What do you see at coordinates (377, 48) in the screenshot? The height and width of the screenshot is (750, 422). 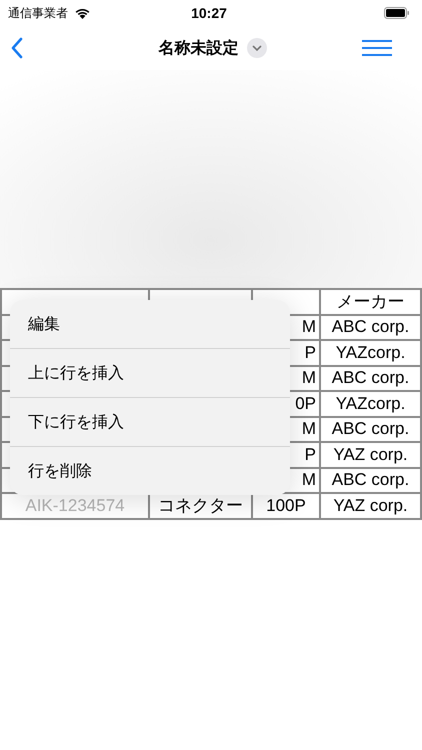 I see `menu-icon` at bounding box center [377, 48].